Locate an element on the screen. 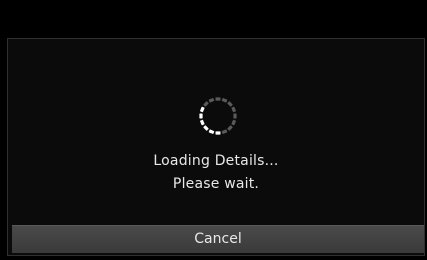 The image size is (427, 260). cancel-button: Cancel is located at coordinates (218, 239).